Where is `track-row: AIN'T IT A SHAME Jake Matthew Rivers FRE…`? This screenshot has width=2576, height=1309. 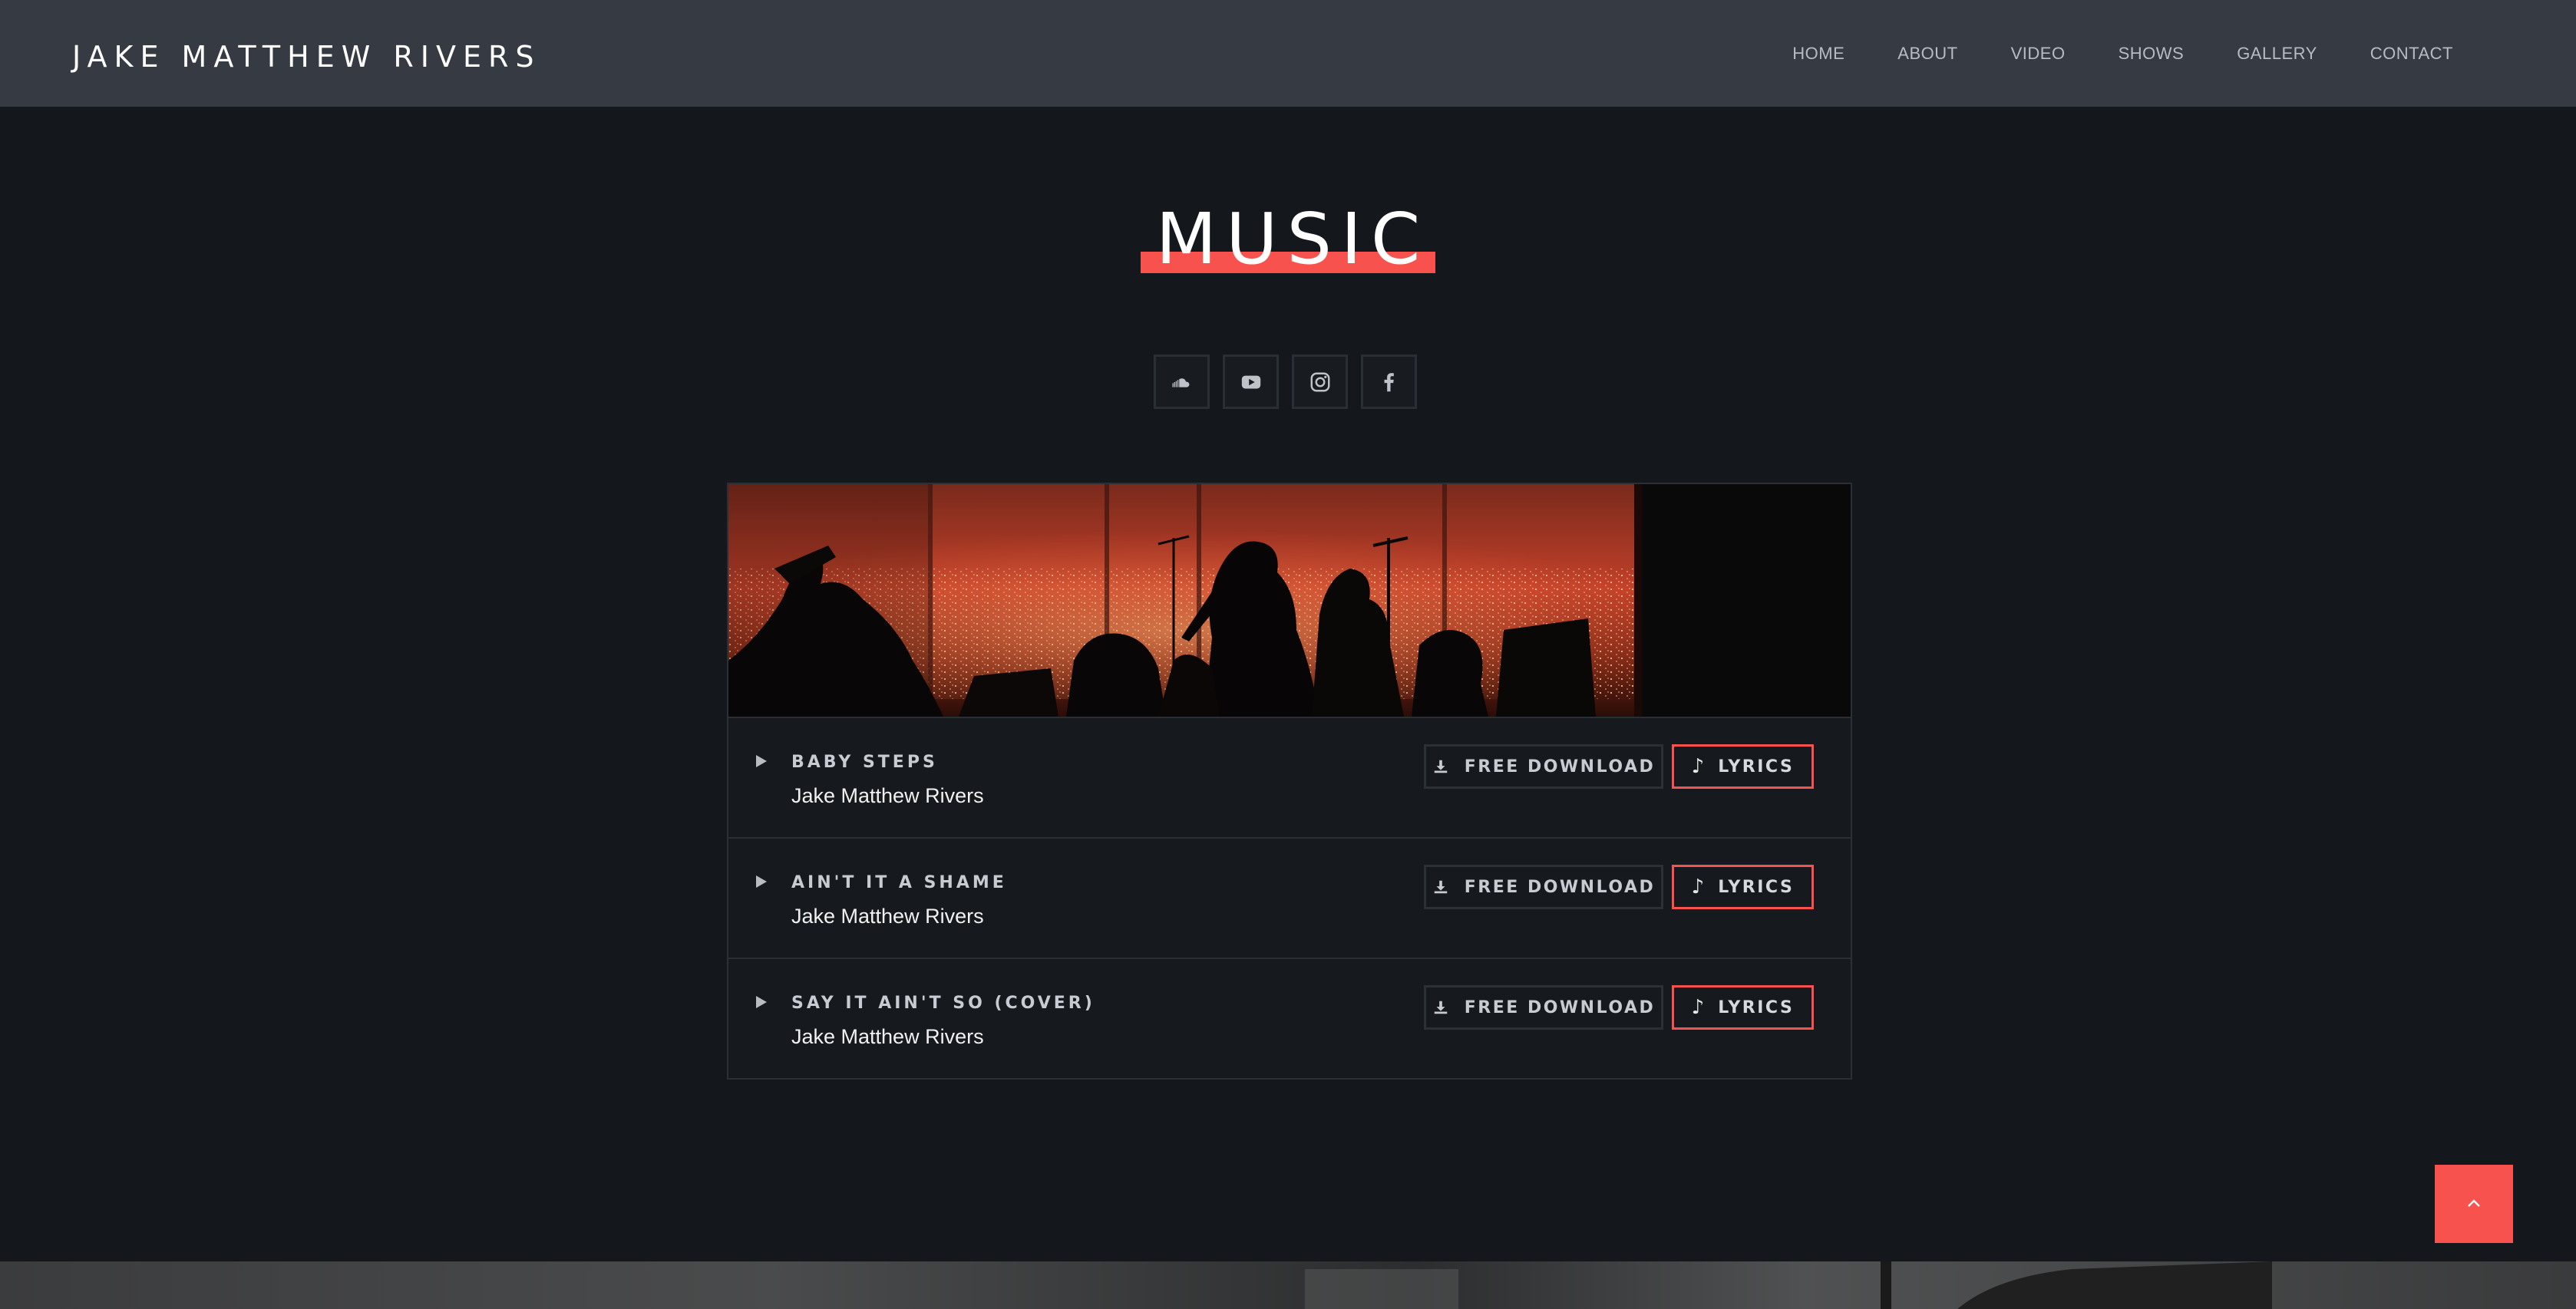
track-row: AIN'T IT A SHAME Jake Matthew Rivers FRE… is located at coordinates (1289, 897).